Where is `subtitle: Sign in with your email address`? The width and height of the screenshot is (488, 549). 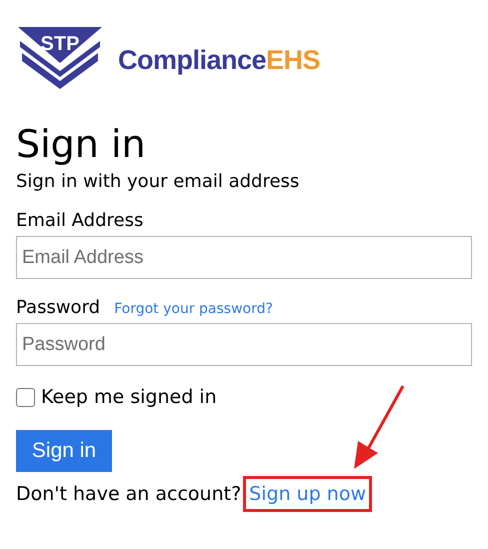 subtitle: Sign in with your email address is located at coordinates (158, 182).